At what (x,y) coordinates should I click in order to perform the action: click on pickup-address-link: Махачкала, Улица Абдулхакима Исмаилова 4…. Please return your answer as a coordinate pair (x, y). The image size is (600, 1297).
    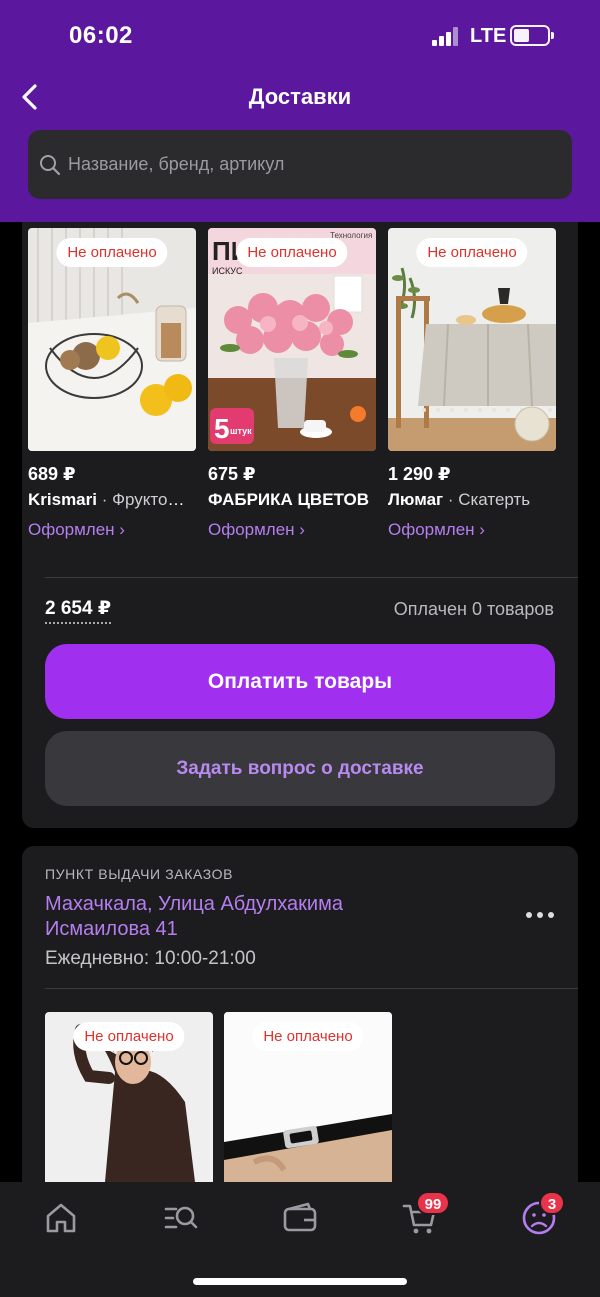
    Looking at the image, I should click on (245, 917).